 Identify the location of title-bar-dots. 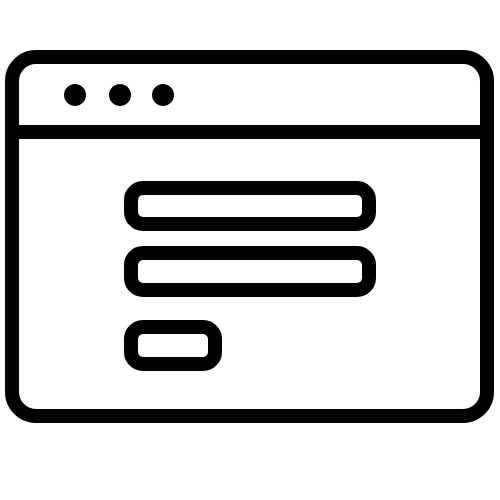
(119, 95).